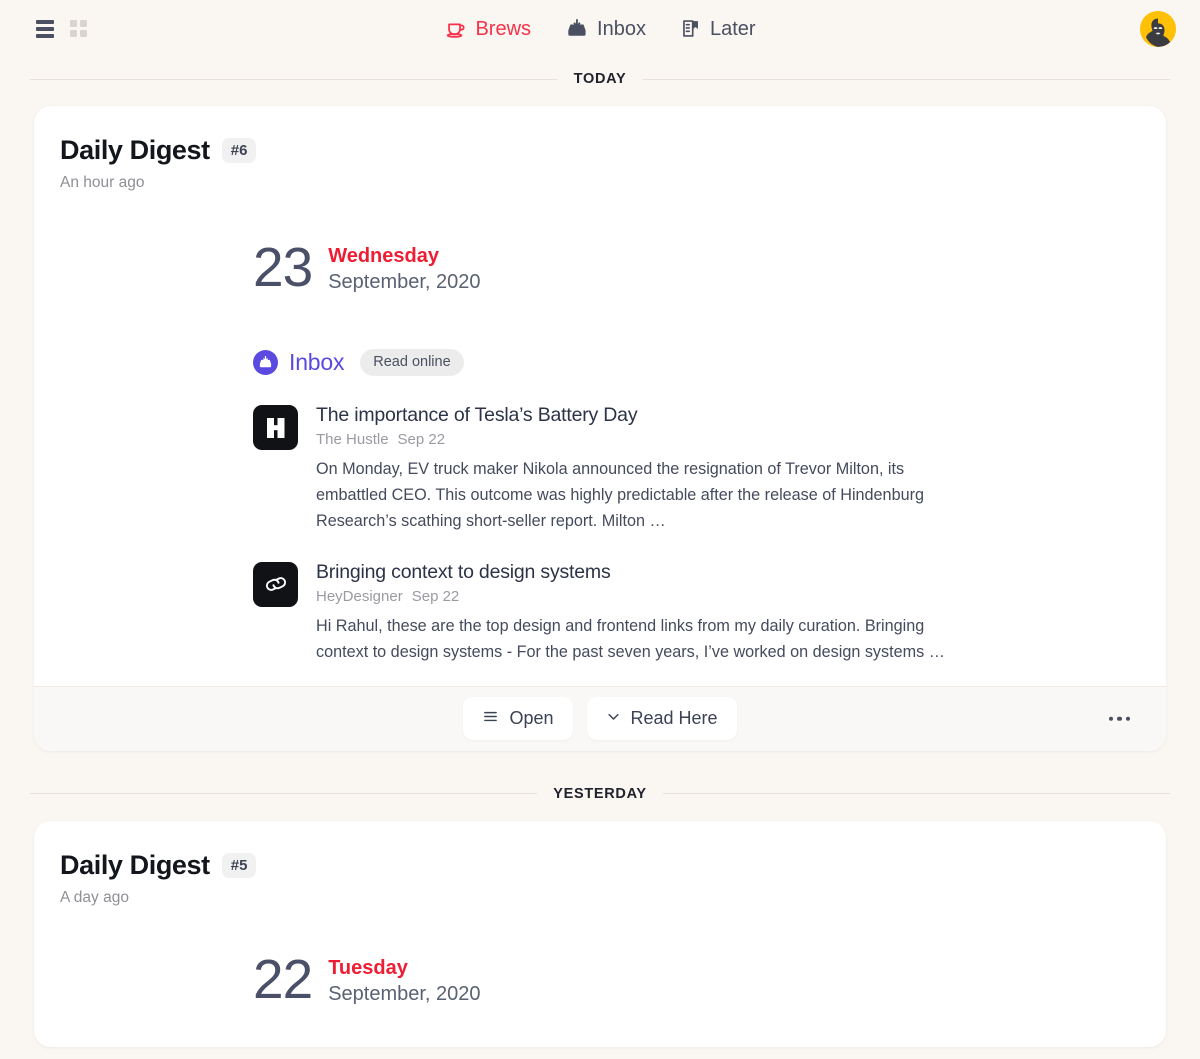 This screenshot has width=1200, height=1059. What do you see at coordinates (613, 865) in the screenshot?
I see `card-title-row: Daily Digest #5` at bounding box center [613, 865].